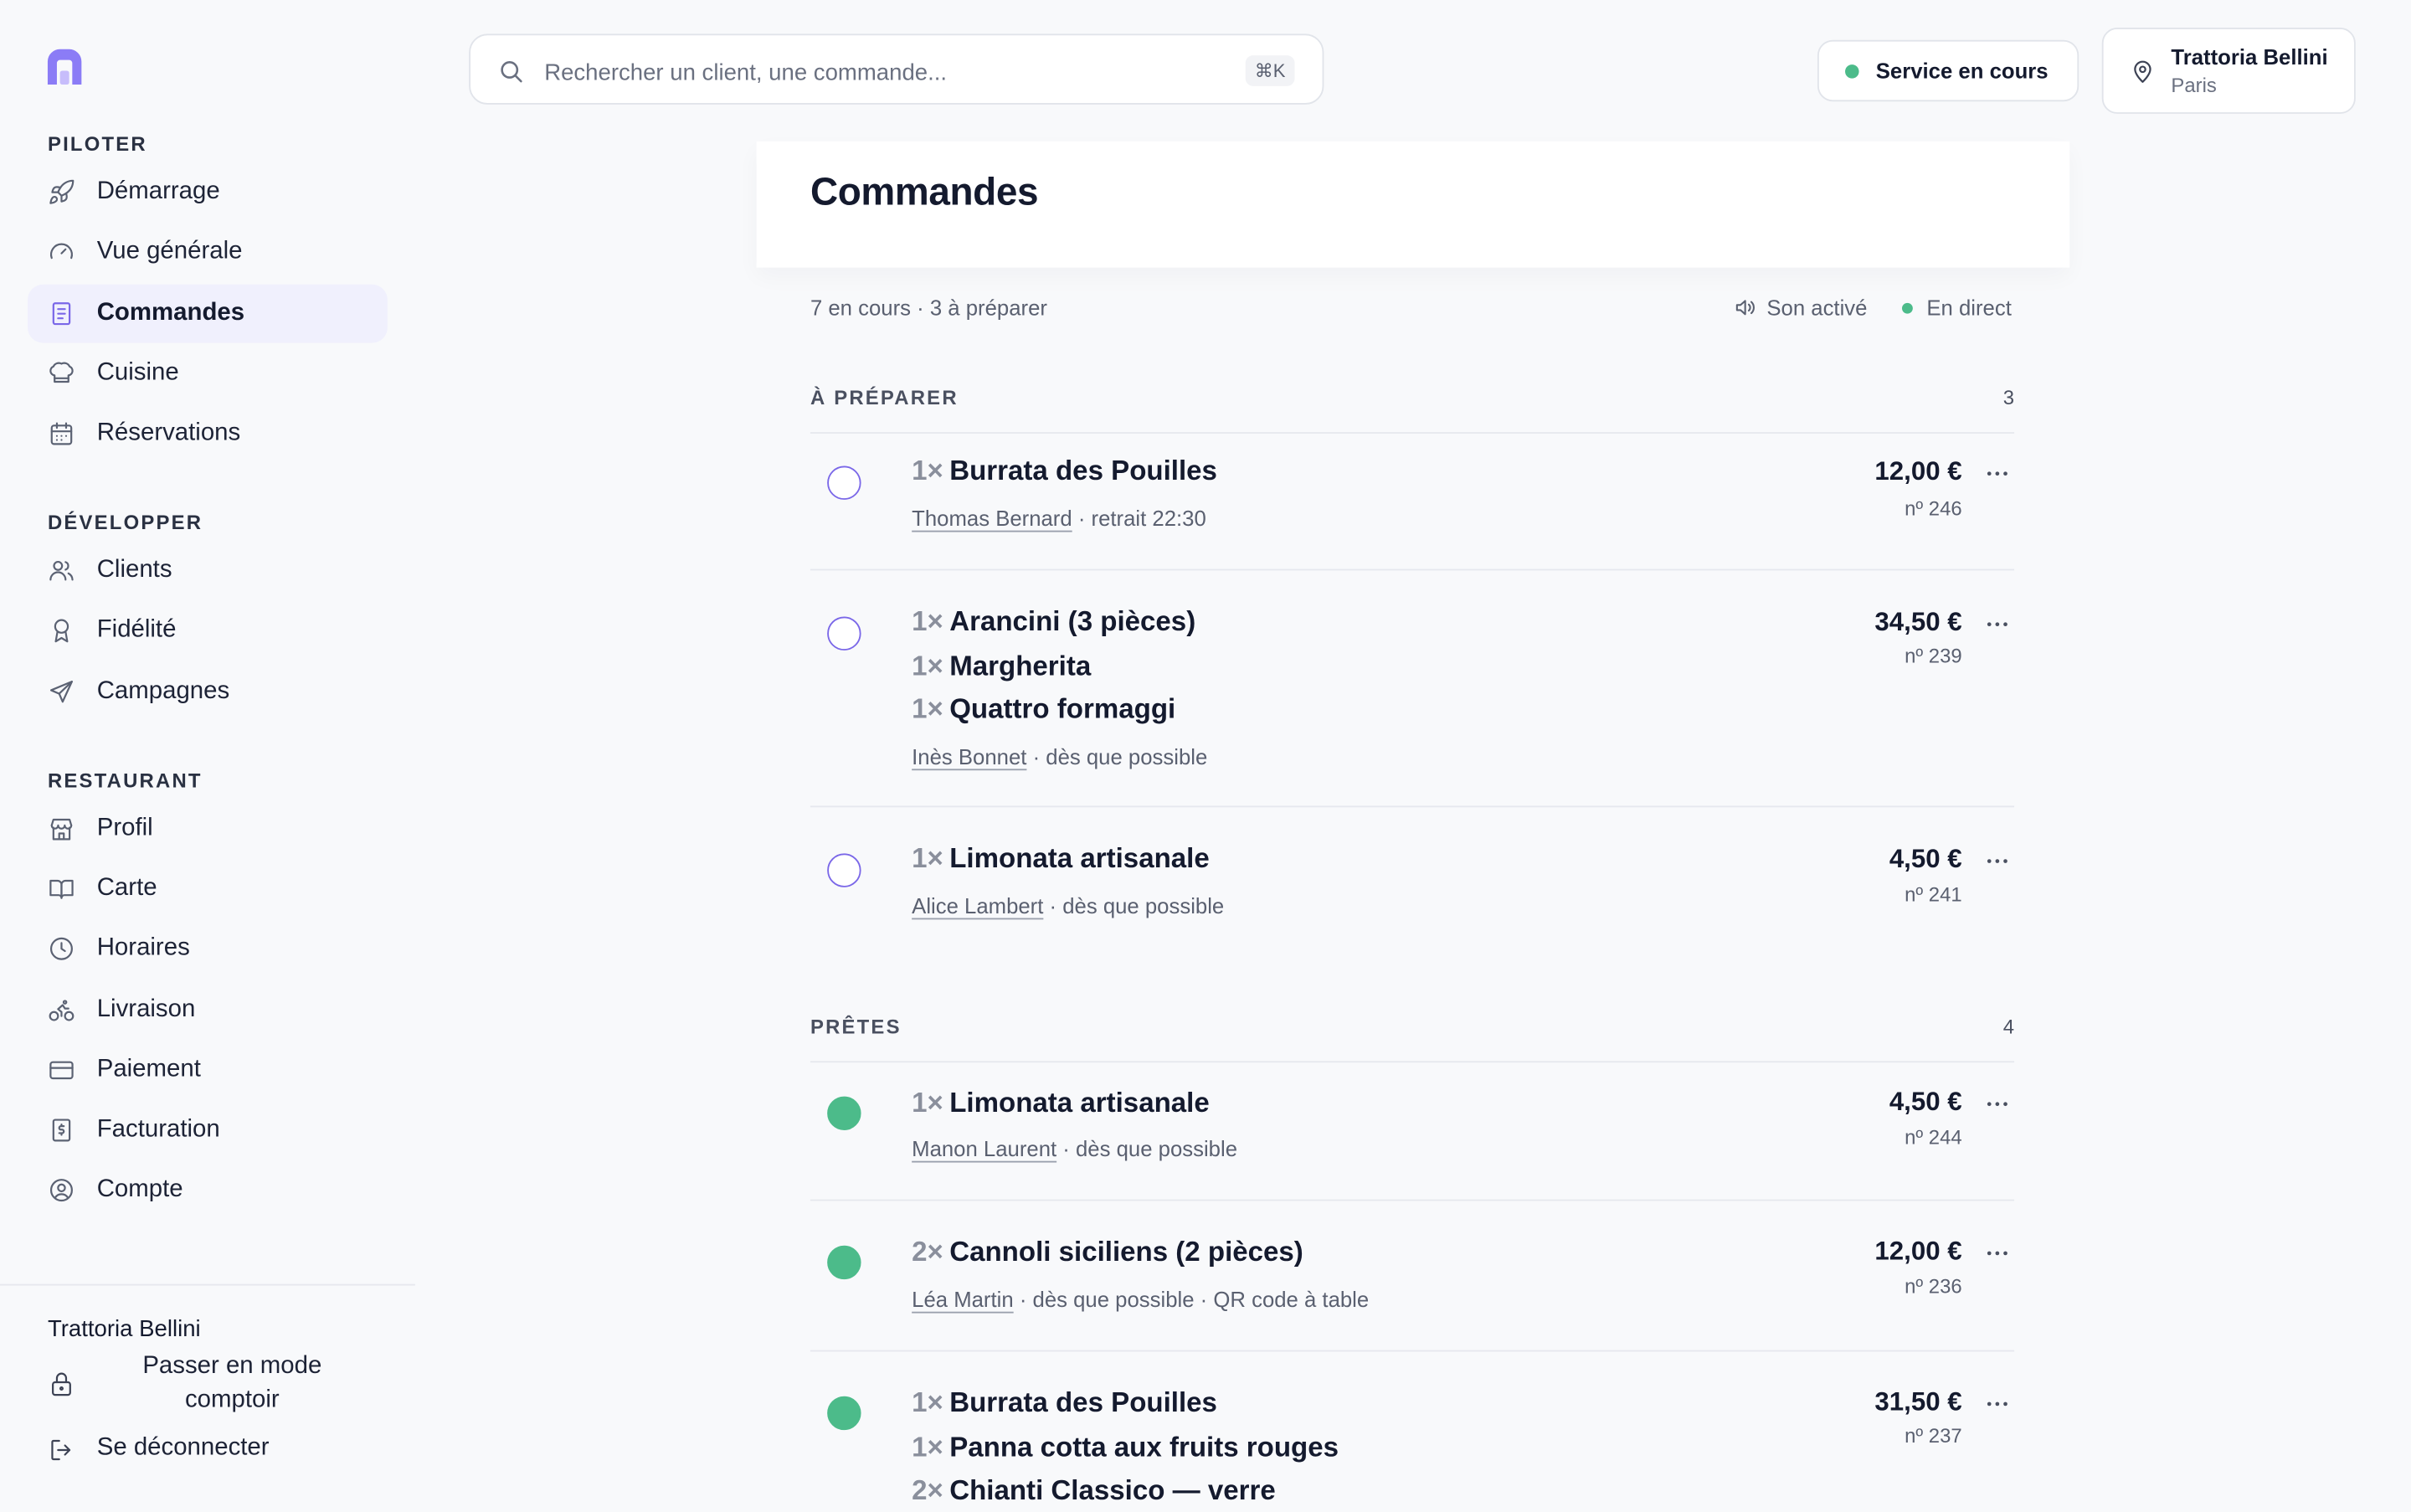  I want to click on order-price: 12,00 €, so click(1918, 1251).